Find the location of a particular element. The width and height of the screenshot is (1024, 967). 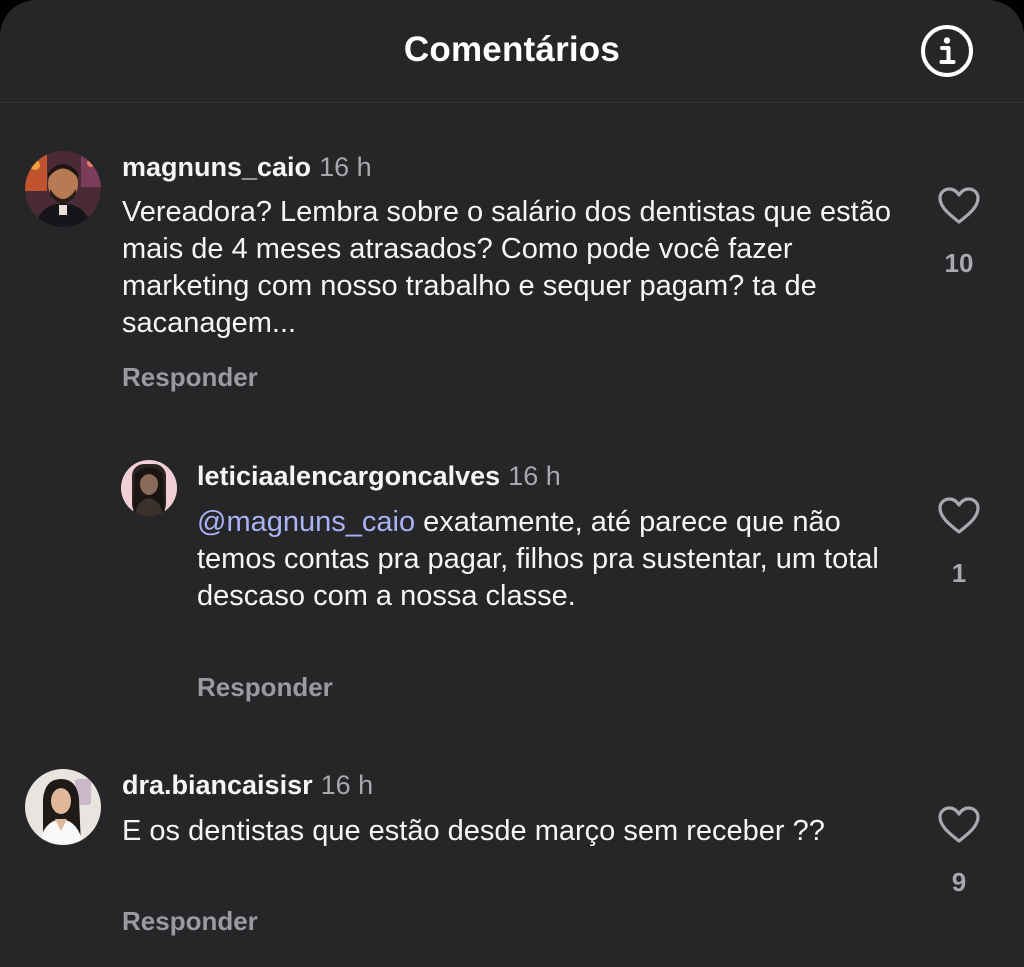

info-circle-icon is located at coordinates (947, 51).